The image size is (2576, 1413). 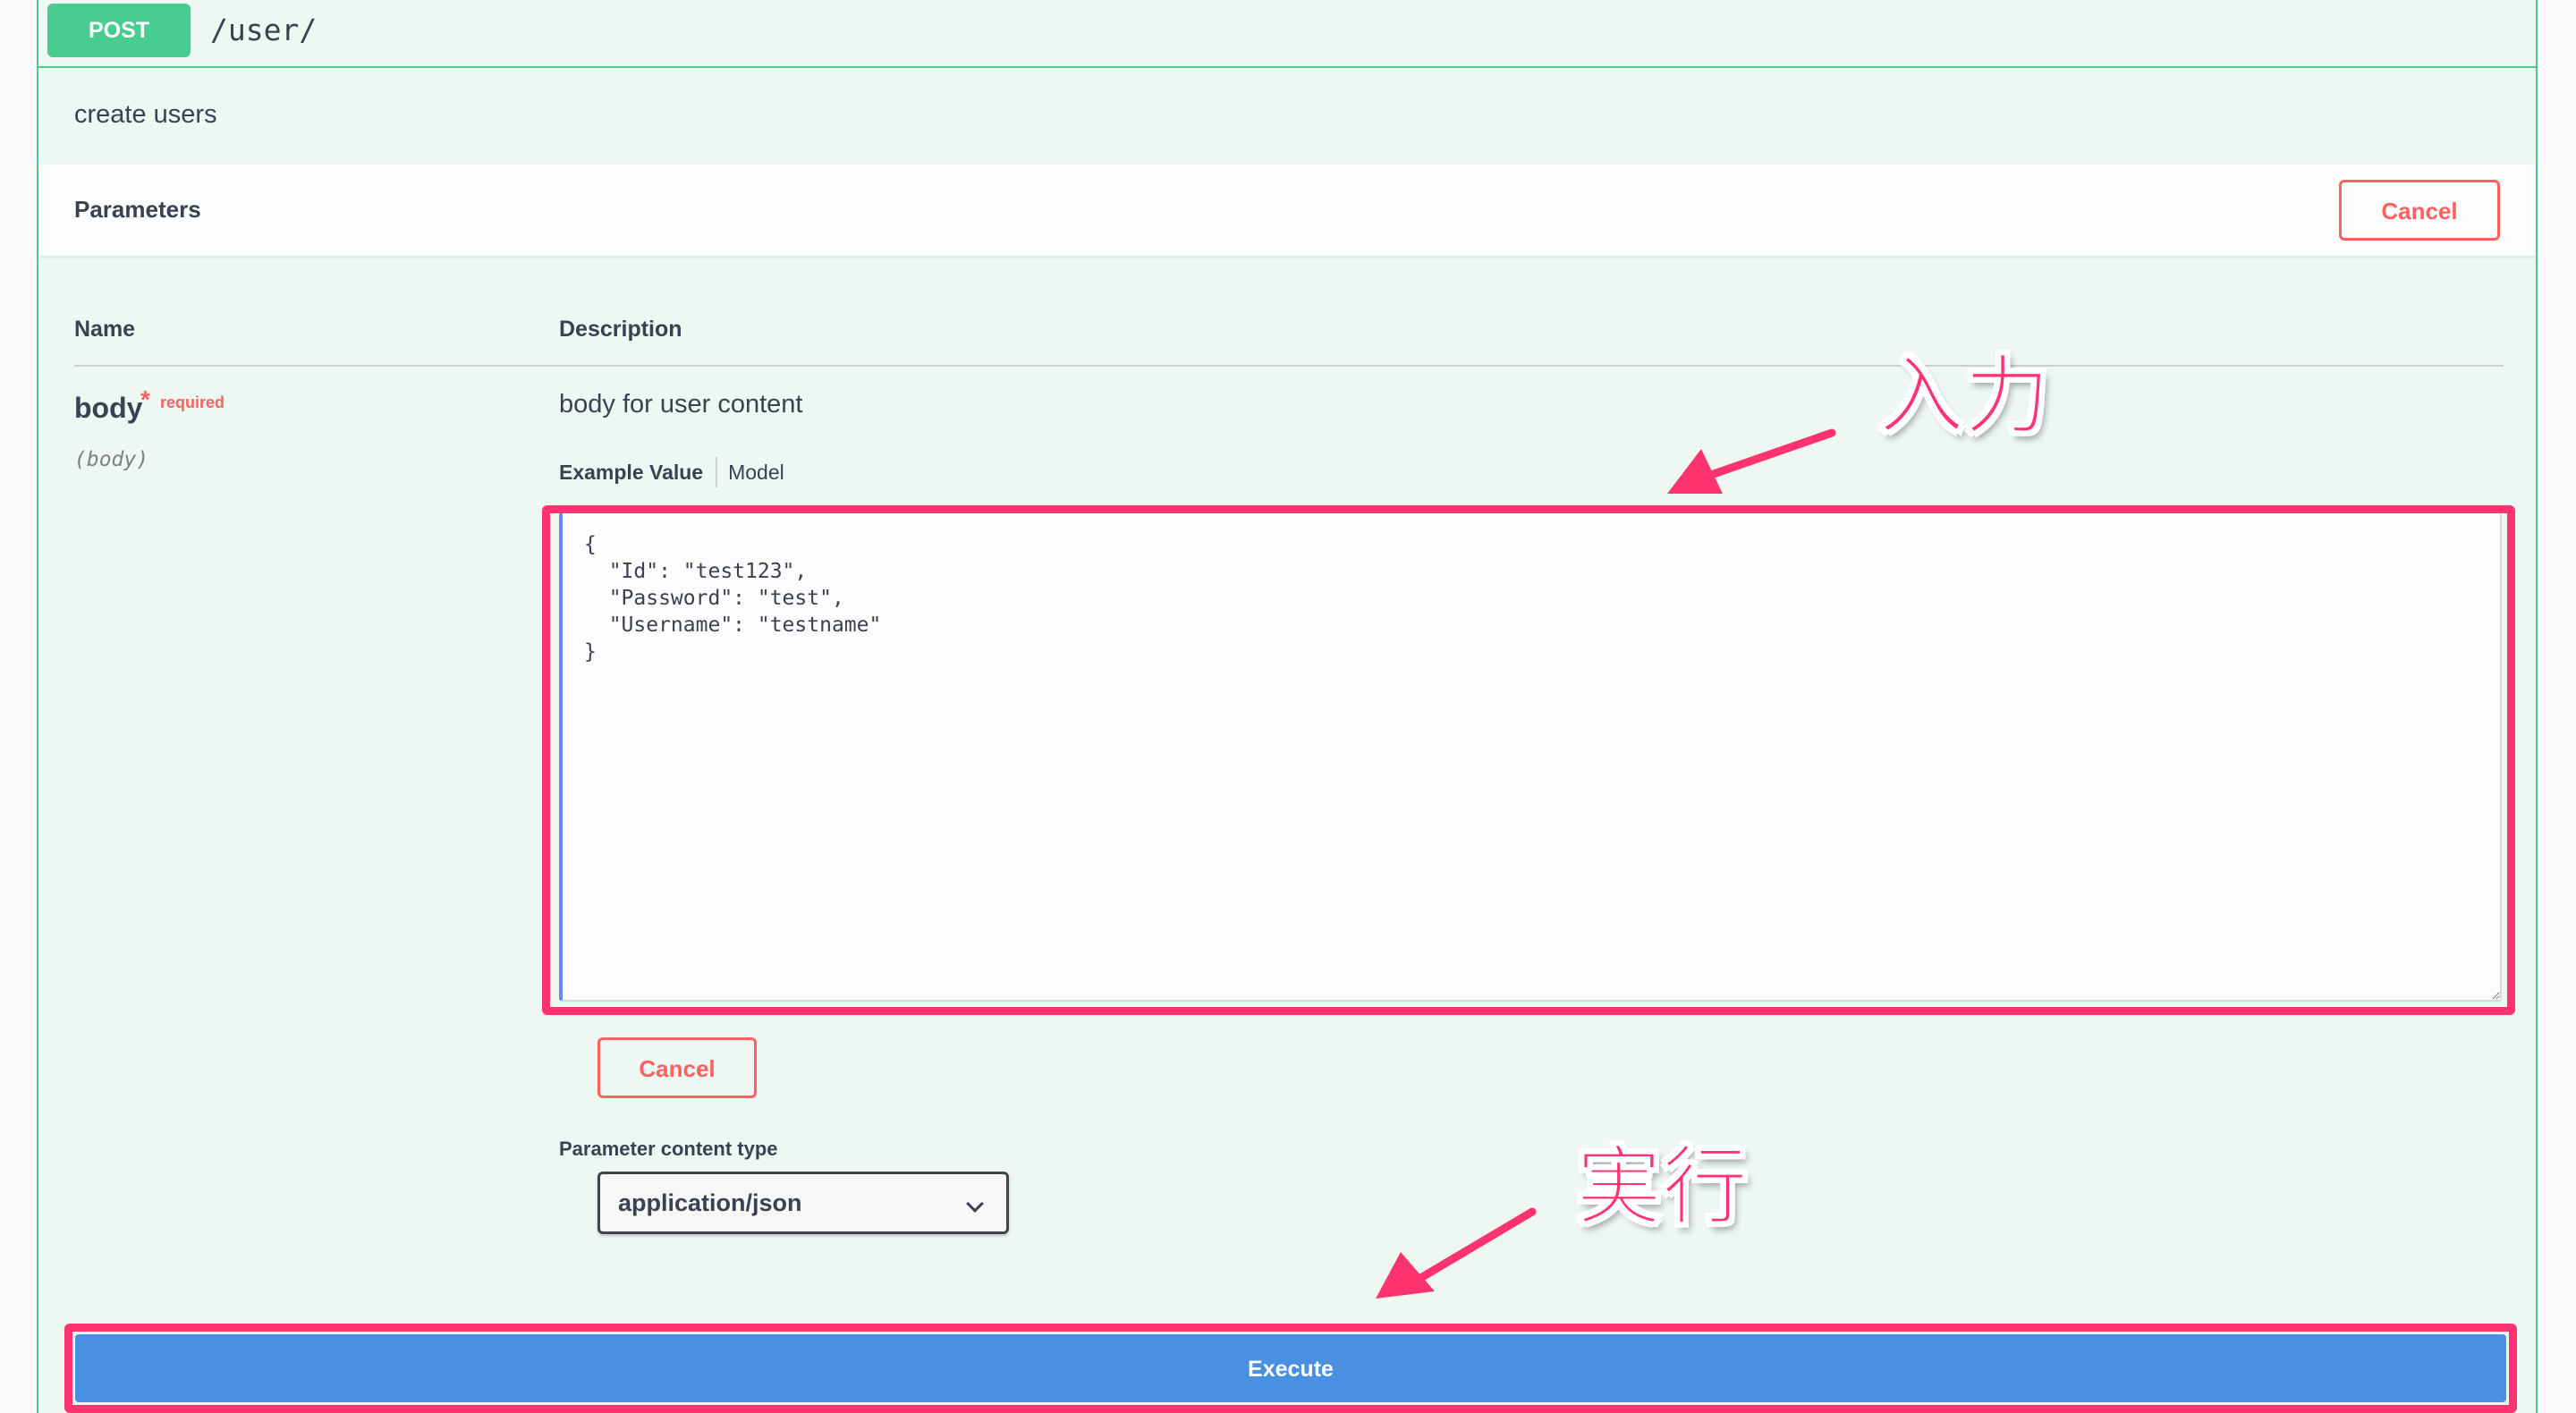 I want to click on example-model-tabs: Example Value Model, so click(x=671, y=472).